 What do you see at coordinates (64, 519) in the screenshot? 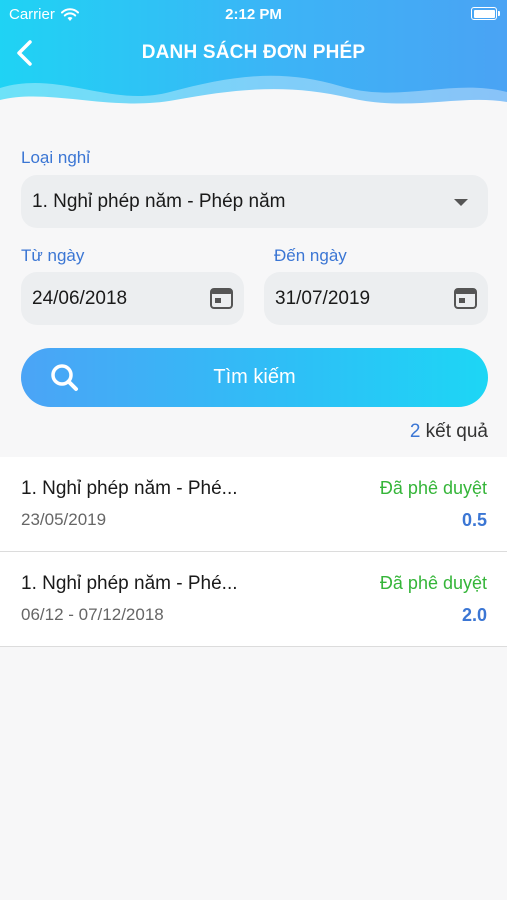
I see `item-date: 23/05/2019` at bounding box center [64, 519].